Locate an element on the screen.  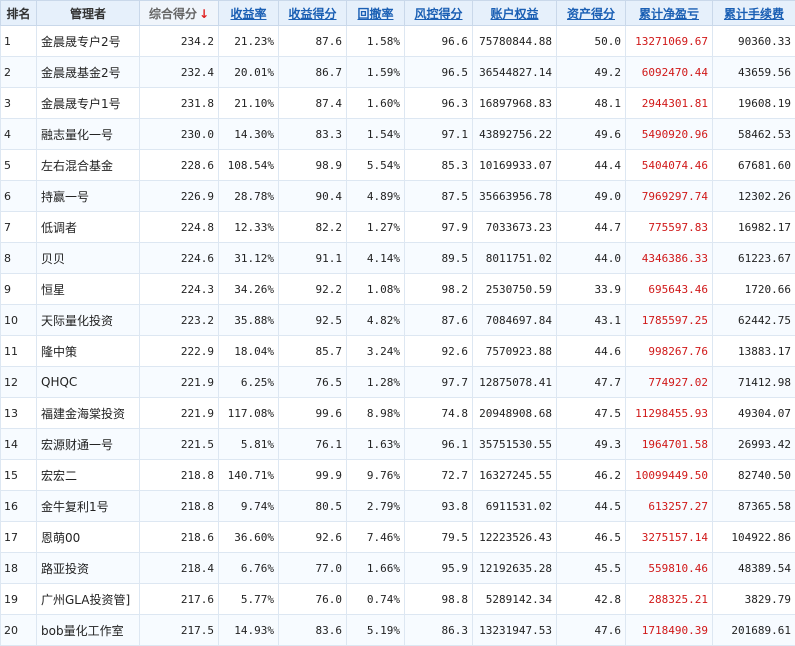
cell-equity: 20948908.68 is located at coordinates (515, 413).